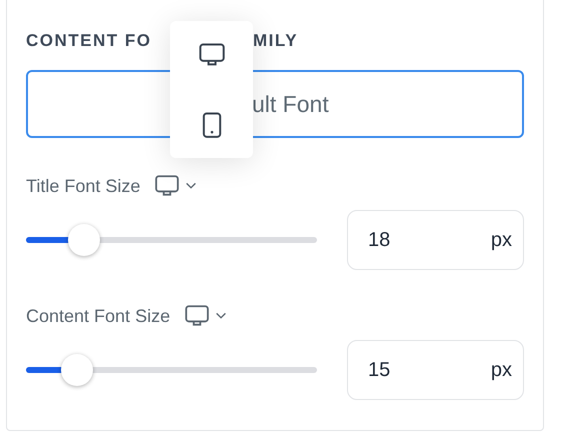 The image size is (564, 444). What do you see at coordinates (98, 316) in the screenshot?
I see `field-label: Content Font Size` at bounding box center [98, 316].